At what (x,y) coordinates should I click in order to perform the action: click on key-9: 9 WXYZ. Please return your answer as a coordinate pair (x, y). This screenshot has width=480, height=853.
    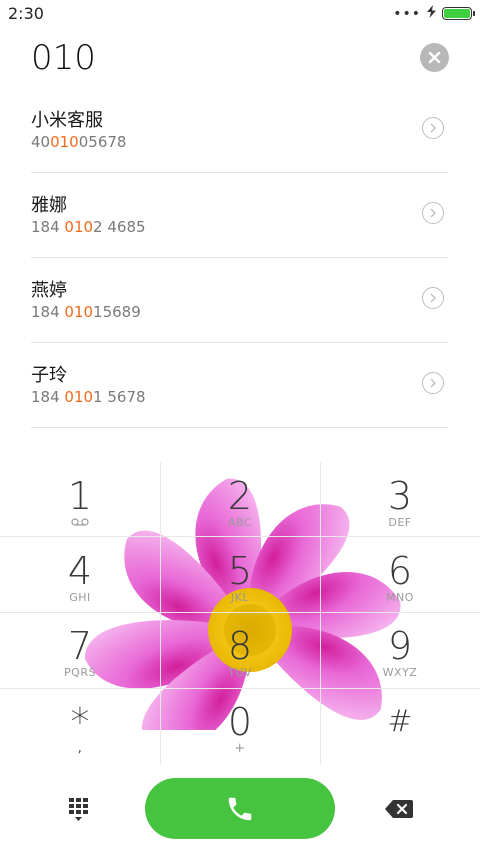
    Looking at the image, I should click on (400, 650).